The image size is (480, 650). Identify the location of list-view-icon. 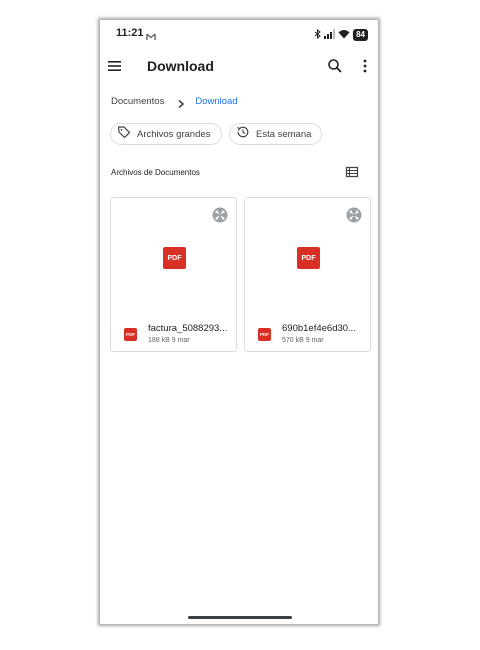
(352, 172).